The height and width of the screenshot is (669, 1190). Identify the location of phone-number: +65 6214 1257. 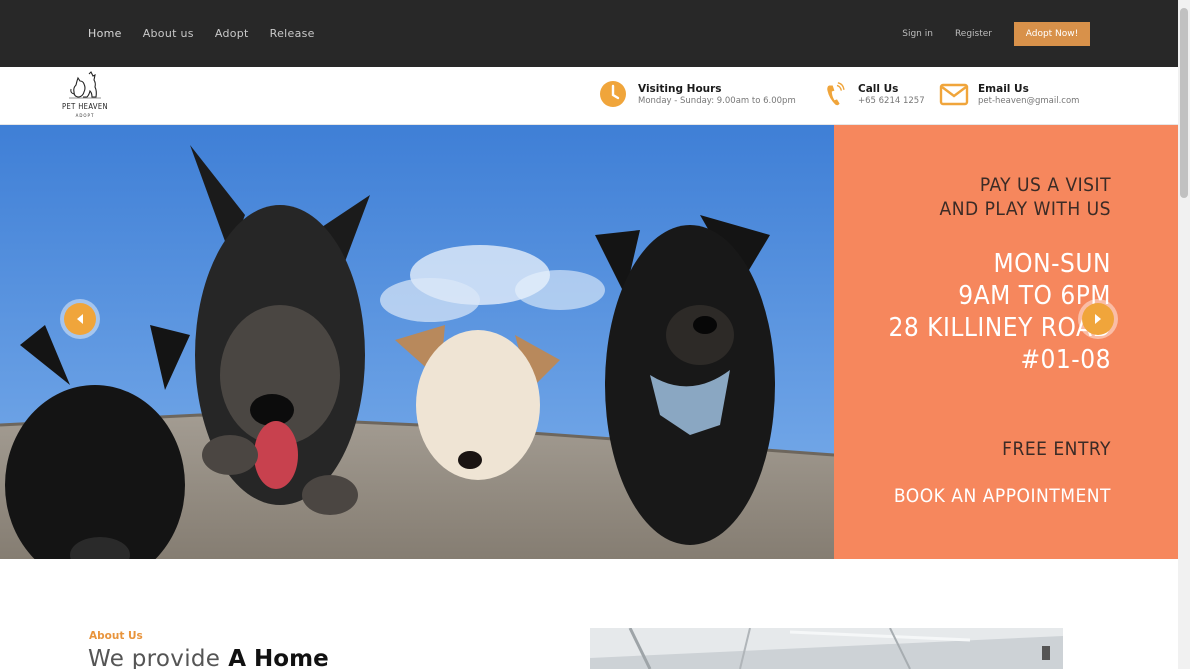
(891, 101).